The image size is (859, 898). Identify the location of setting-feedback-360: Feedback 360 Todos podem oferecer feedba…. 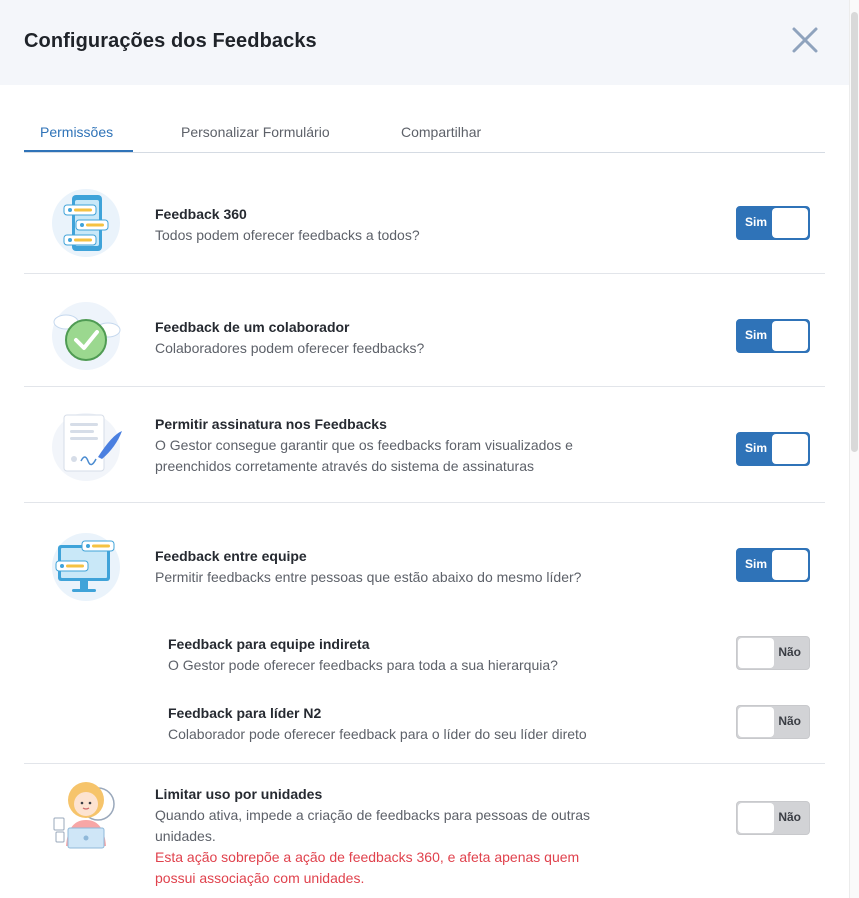
(287, 225).